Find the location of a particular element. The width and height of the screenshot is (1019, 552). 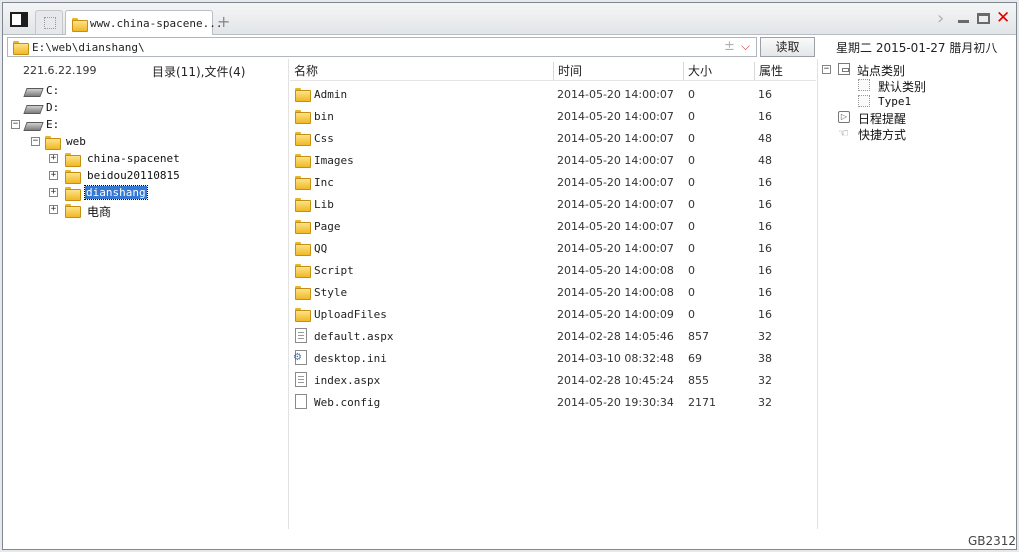

file-time: 2014-05-20 14:00:08 is located at coordinates (615, 270).